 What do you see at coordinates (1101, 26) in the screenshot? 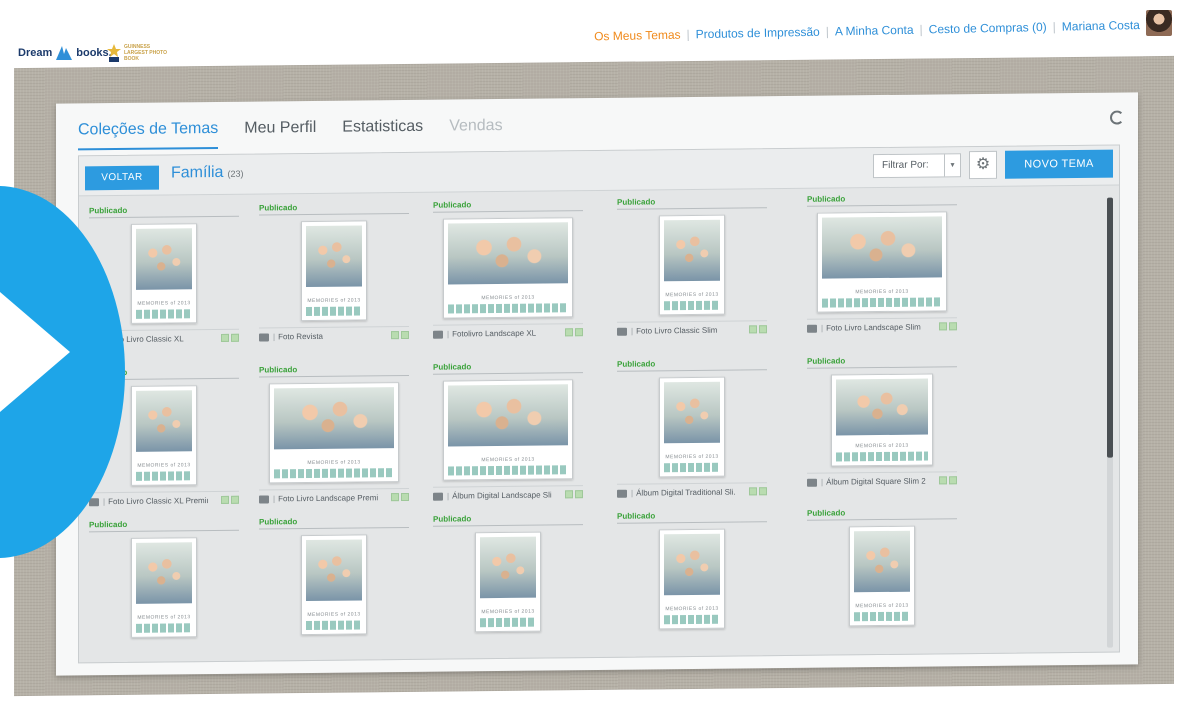
I see `nav-link: Mariana Costa` at bounding box center [1101, 26].